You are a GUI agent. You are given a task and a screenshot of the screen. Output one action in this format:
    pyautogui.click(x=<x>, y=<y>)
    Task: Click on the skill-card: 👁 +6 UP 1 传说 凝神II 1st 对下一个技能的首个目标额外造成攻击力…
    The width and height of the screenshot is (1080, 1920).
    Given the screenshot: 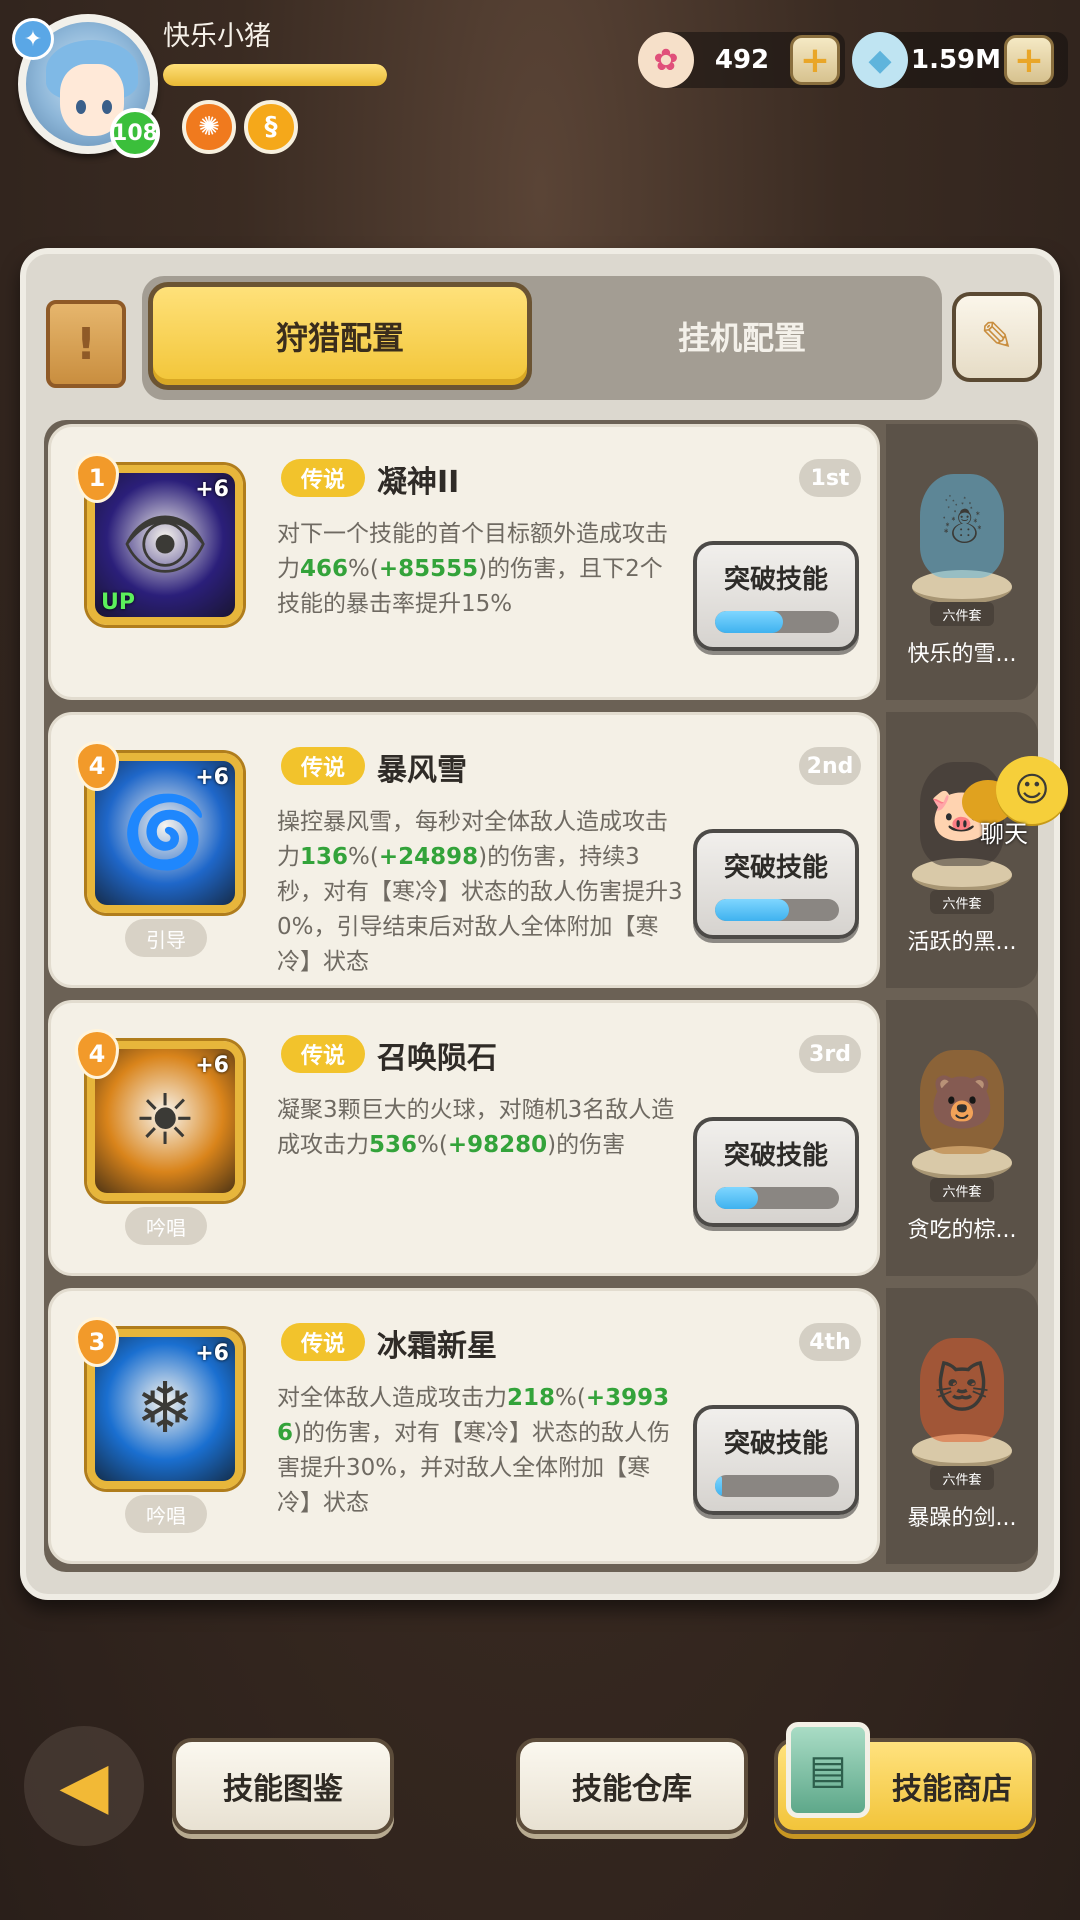 What is the action you would take?
    pyautogui.click(x=464, y=562)
    